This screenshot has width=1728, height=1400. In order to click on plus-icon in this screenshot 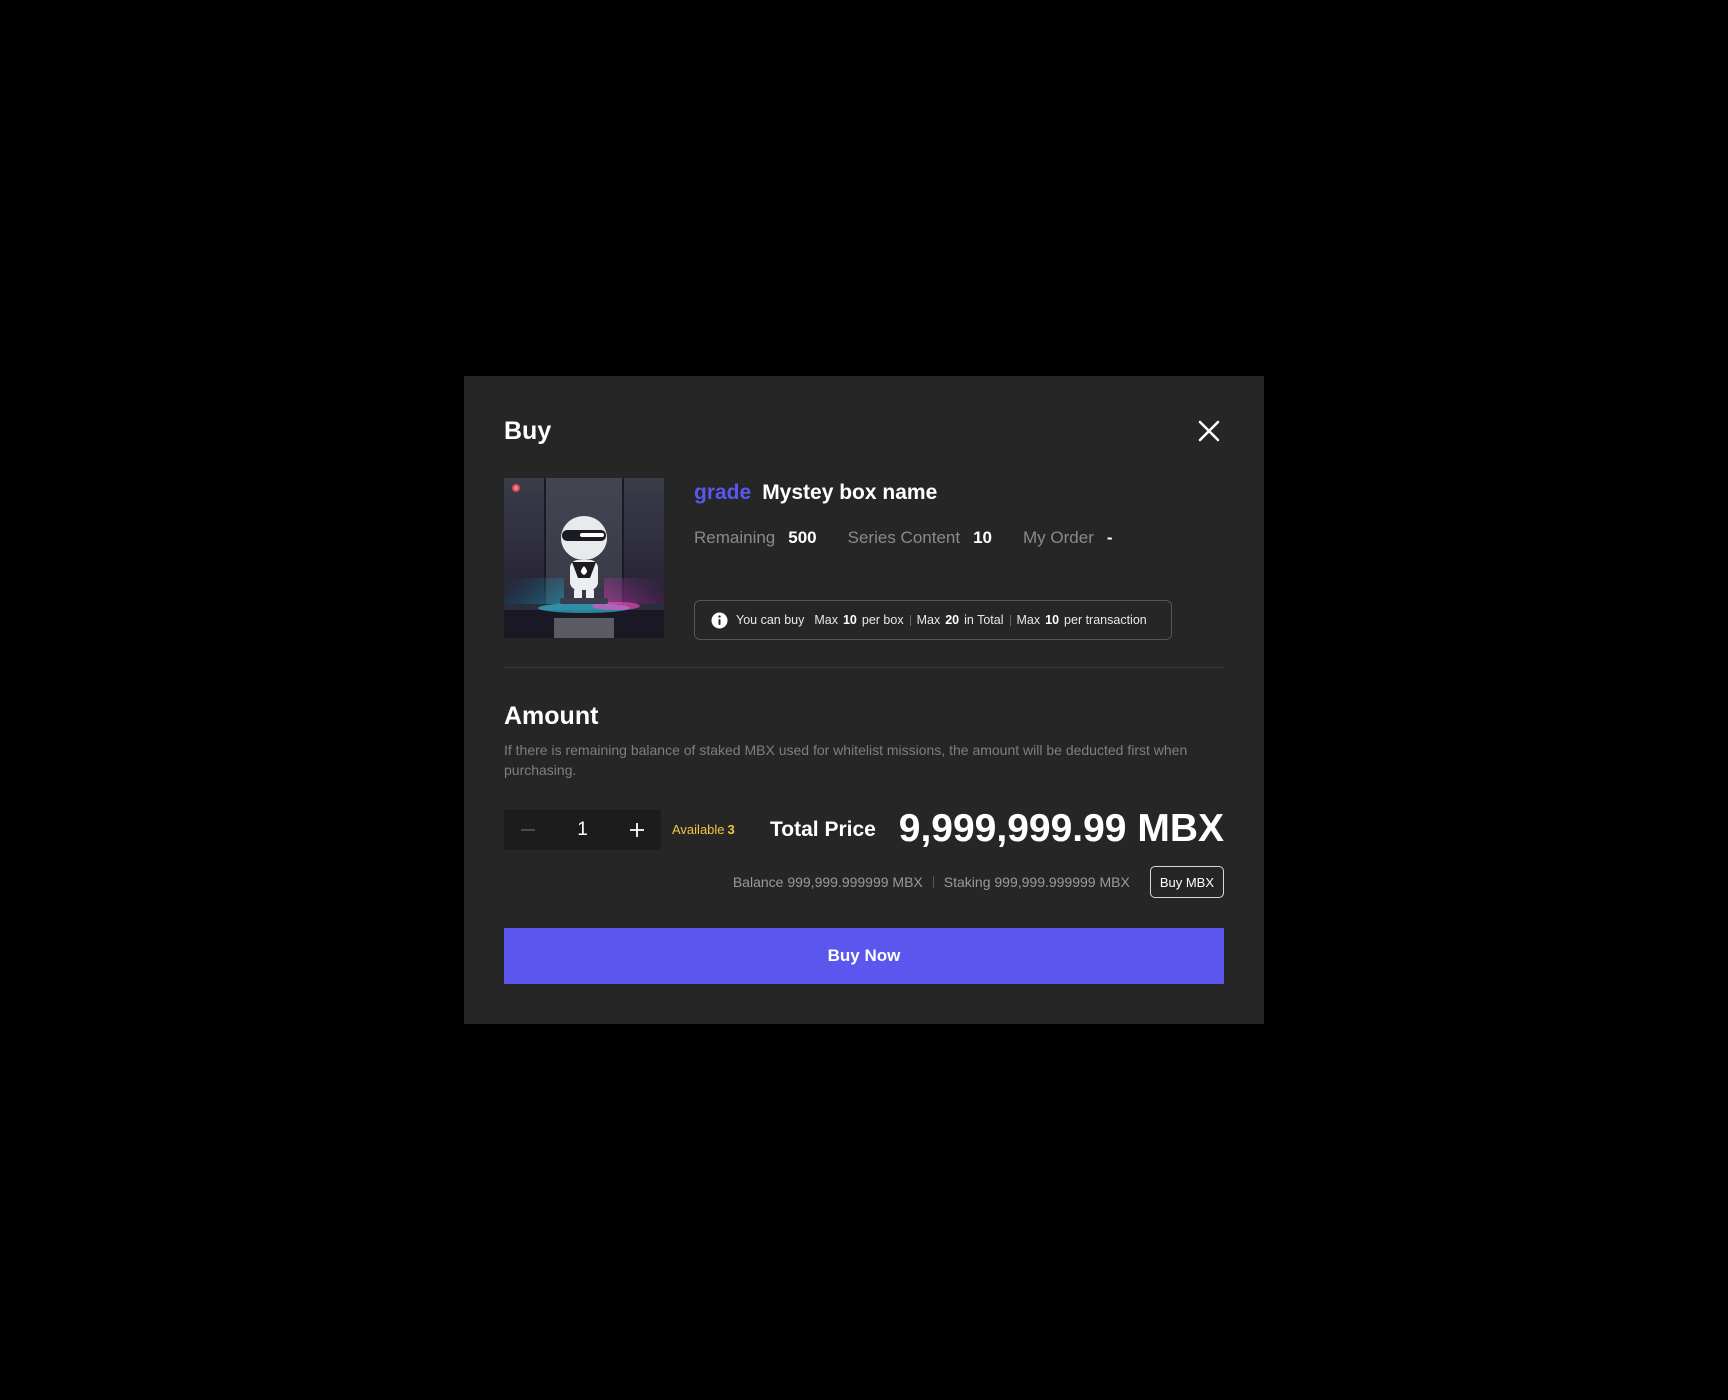, I will do `click(637, 830)`.